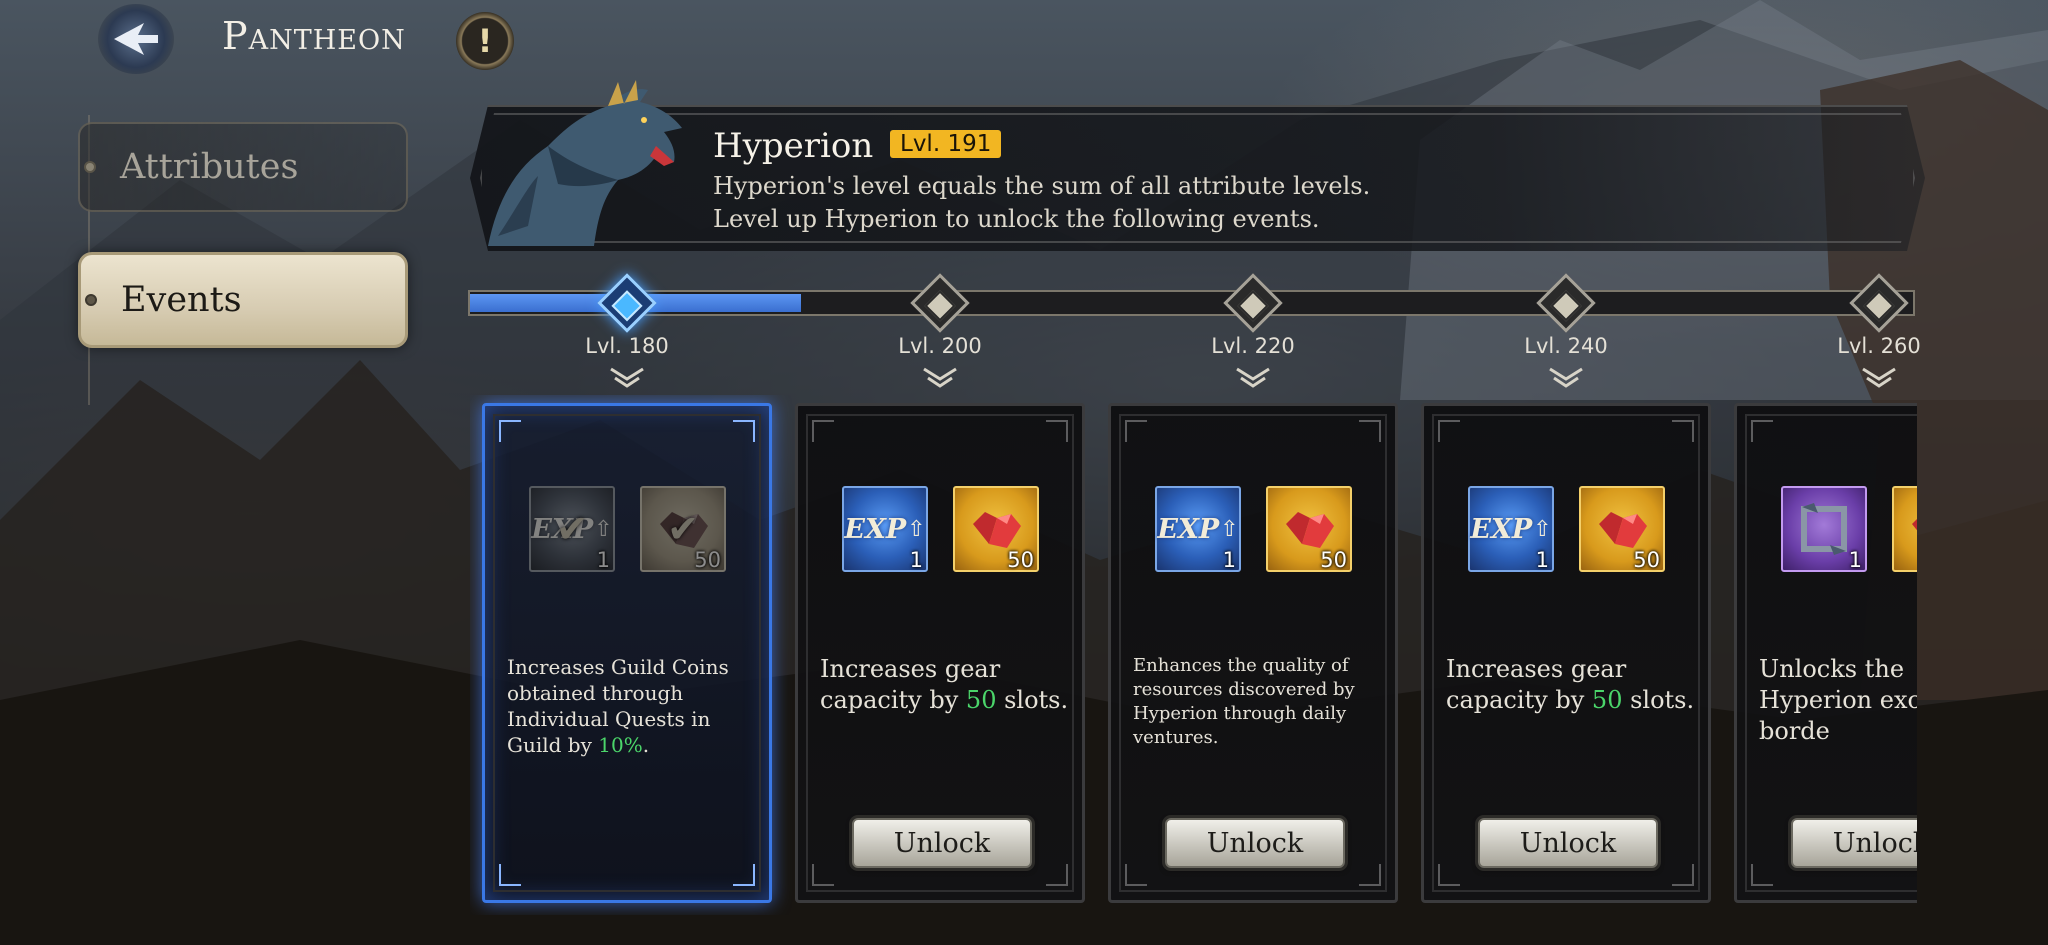 Image resolution: width=2048 pixels, height=945 pixels. Describe the element at coordinates (940, 346) in the screenshot. I see `milestone-level-label: Lvl. 200` at that location.